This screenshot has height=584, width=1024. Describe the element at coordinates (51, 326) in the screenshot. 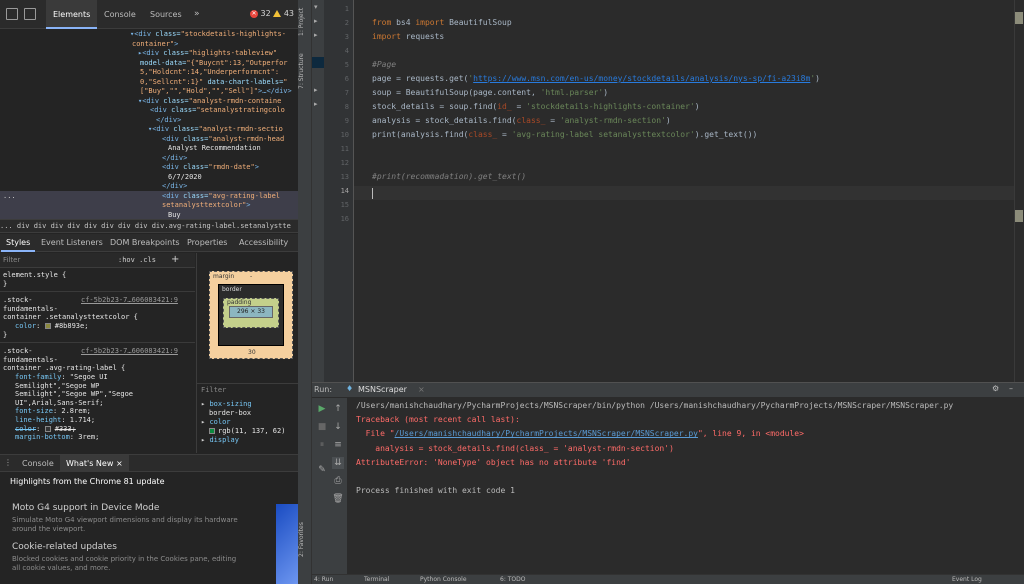

I see `style-line: color: #8b893e;` at that location.